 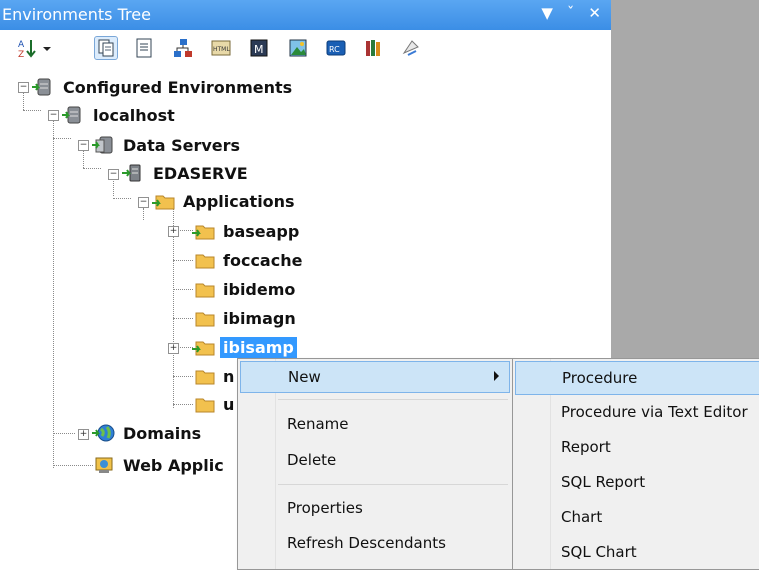 What do you see at coordinates (261, 231) in the screenshot?
I see `node-label: baseapp` at bounding box center [261, 231].